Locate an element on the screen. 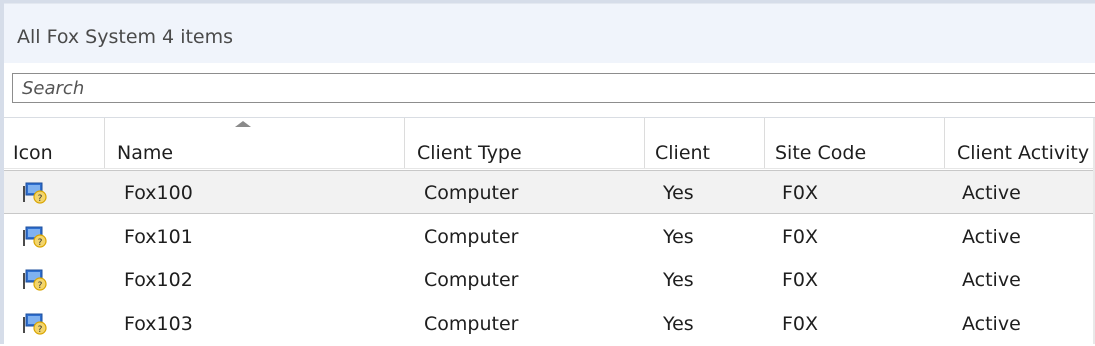  column-header-label: Client Type is located at coordinates (469, 153).